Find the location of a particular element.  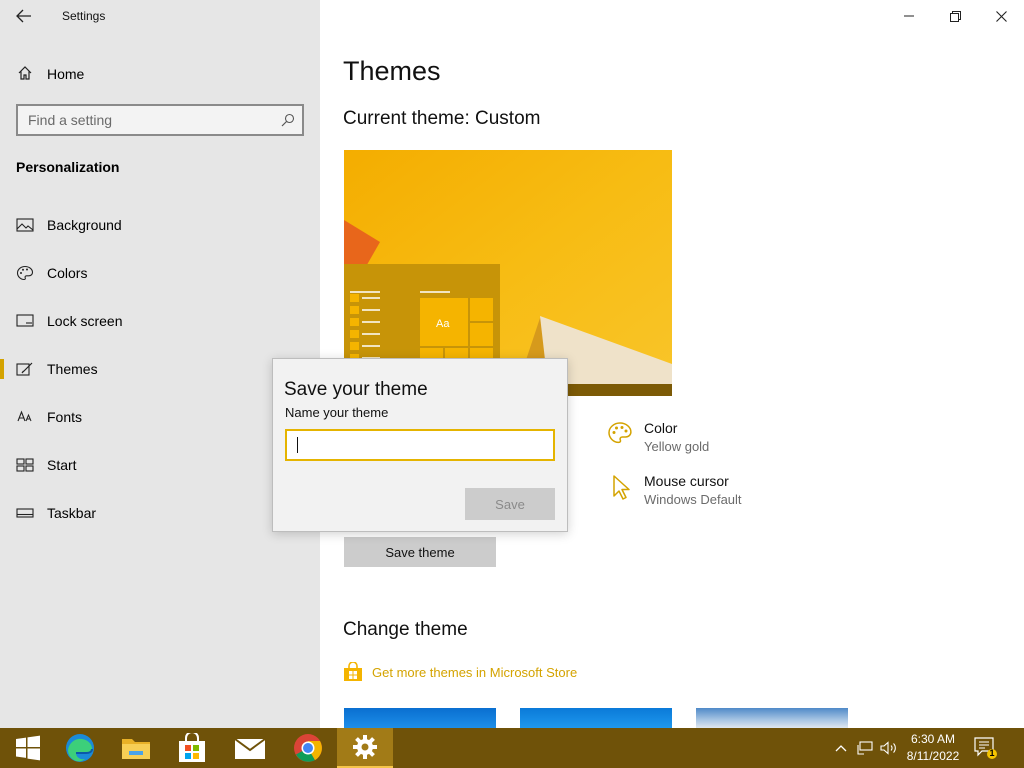

chrome-taskbar-button is located at coordinates (308, 748).